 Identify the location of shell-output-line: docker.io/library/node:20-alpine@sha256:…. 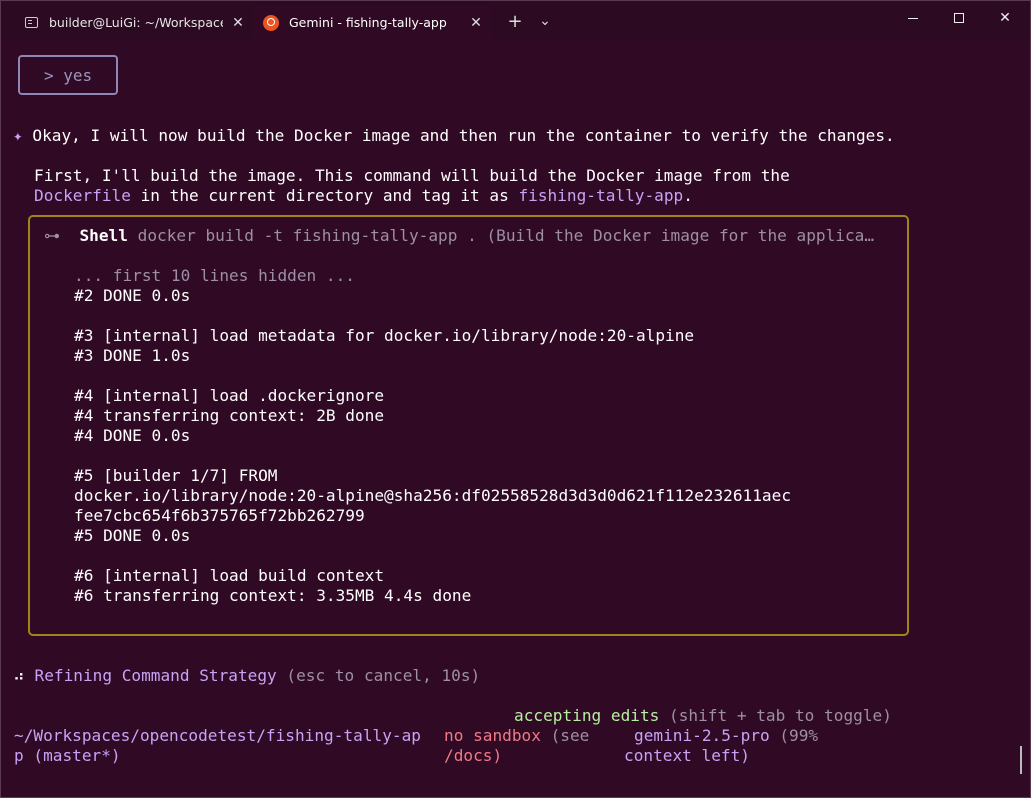
(433, 495).